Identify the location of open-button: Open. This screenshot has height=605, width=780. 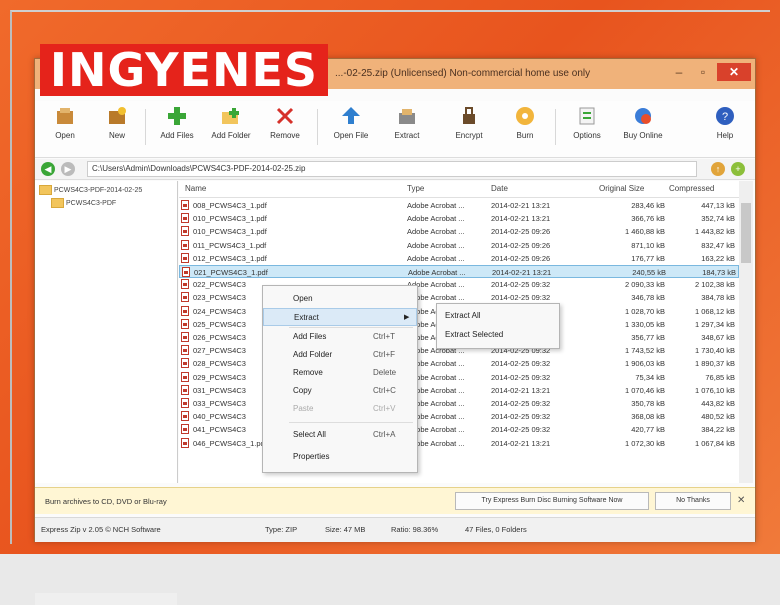
(65, 129).